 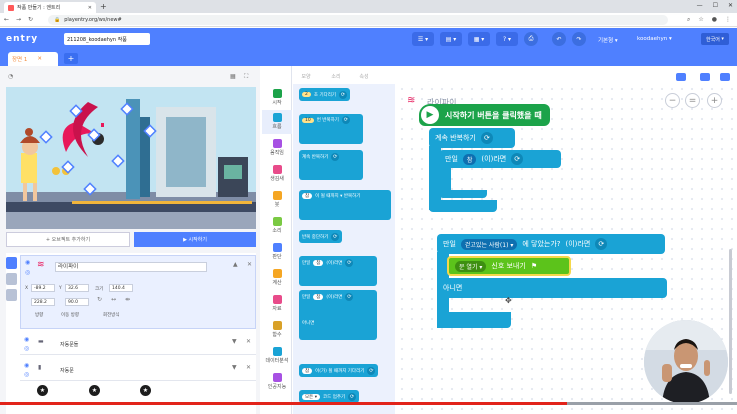 I want to click on add-scene-button: +, so click(x=71, y=58).